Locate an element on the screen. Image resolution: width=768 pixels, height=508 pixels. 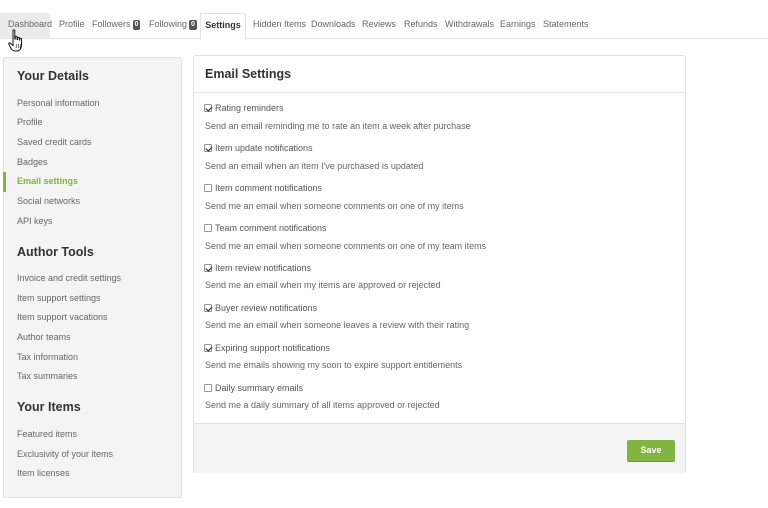
tab-label: Following is located at coordinates (168, 24).